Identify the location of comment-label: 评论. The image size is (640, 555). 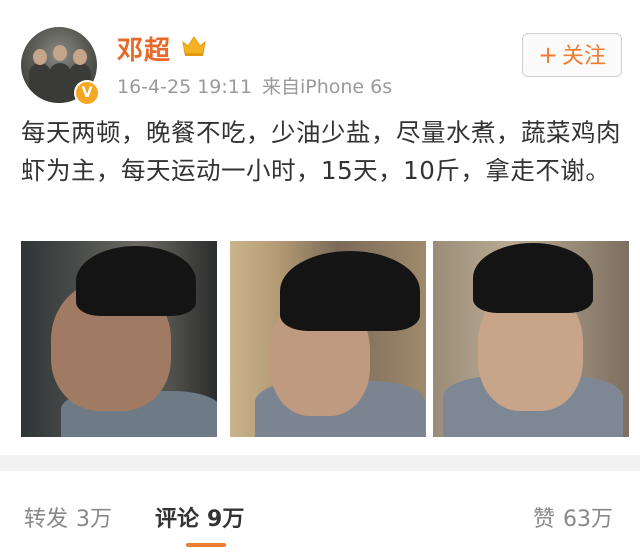
(177, 519).